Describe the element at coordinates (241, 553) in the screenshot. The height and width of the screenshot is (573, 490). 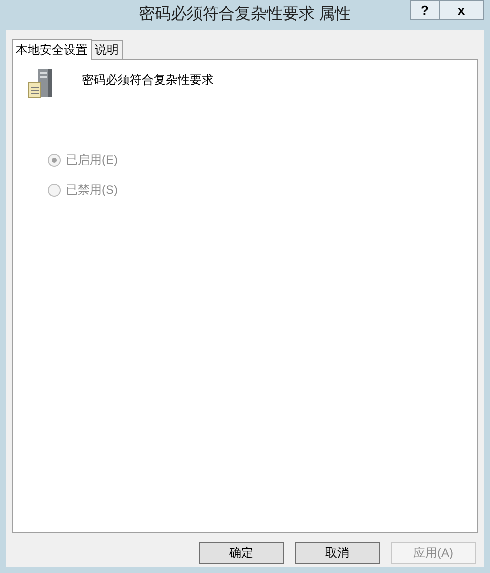
I see `dialog-button: 确定` at that location.